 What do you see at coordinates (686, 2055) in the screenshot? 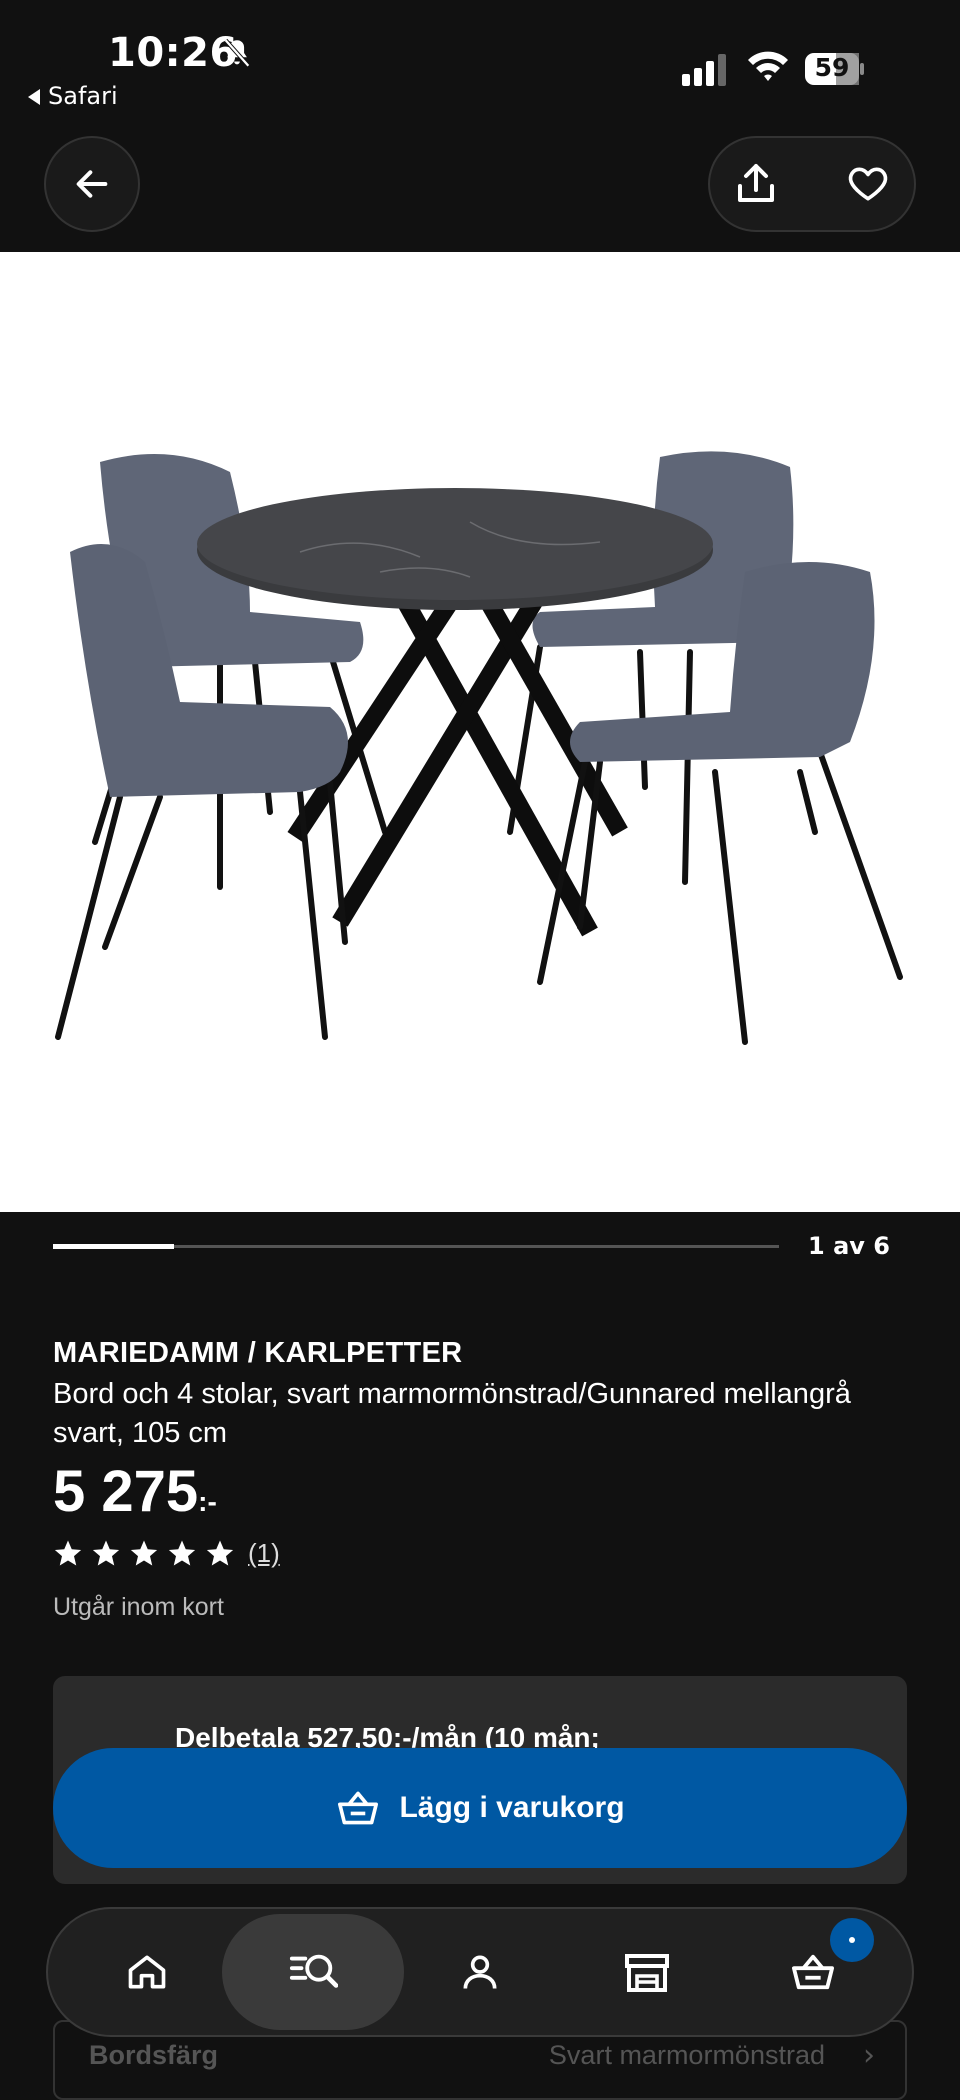
I see `option-value: Svart marmormönstrad` at bounding box center [686, 2055].